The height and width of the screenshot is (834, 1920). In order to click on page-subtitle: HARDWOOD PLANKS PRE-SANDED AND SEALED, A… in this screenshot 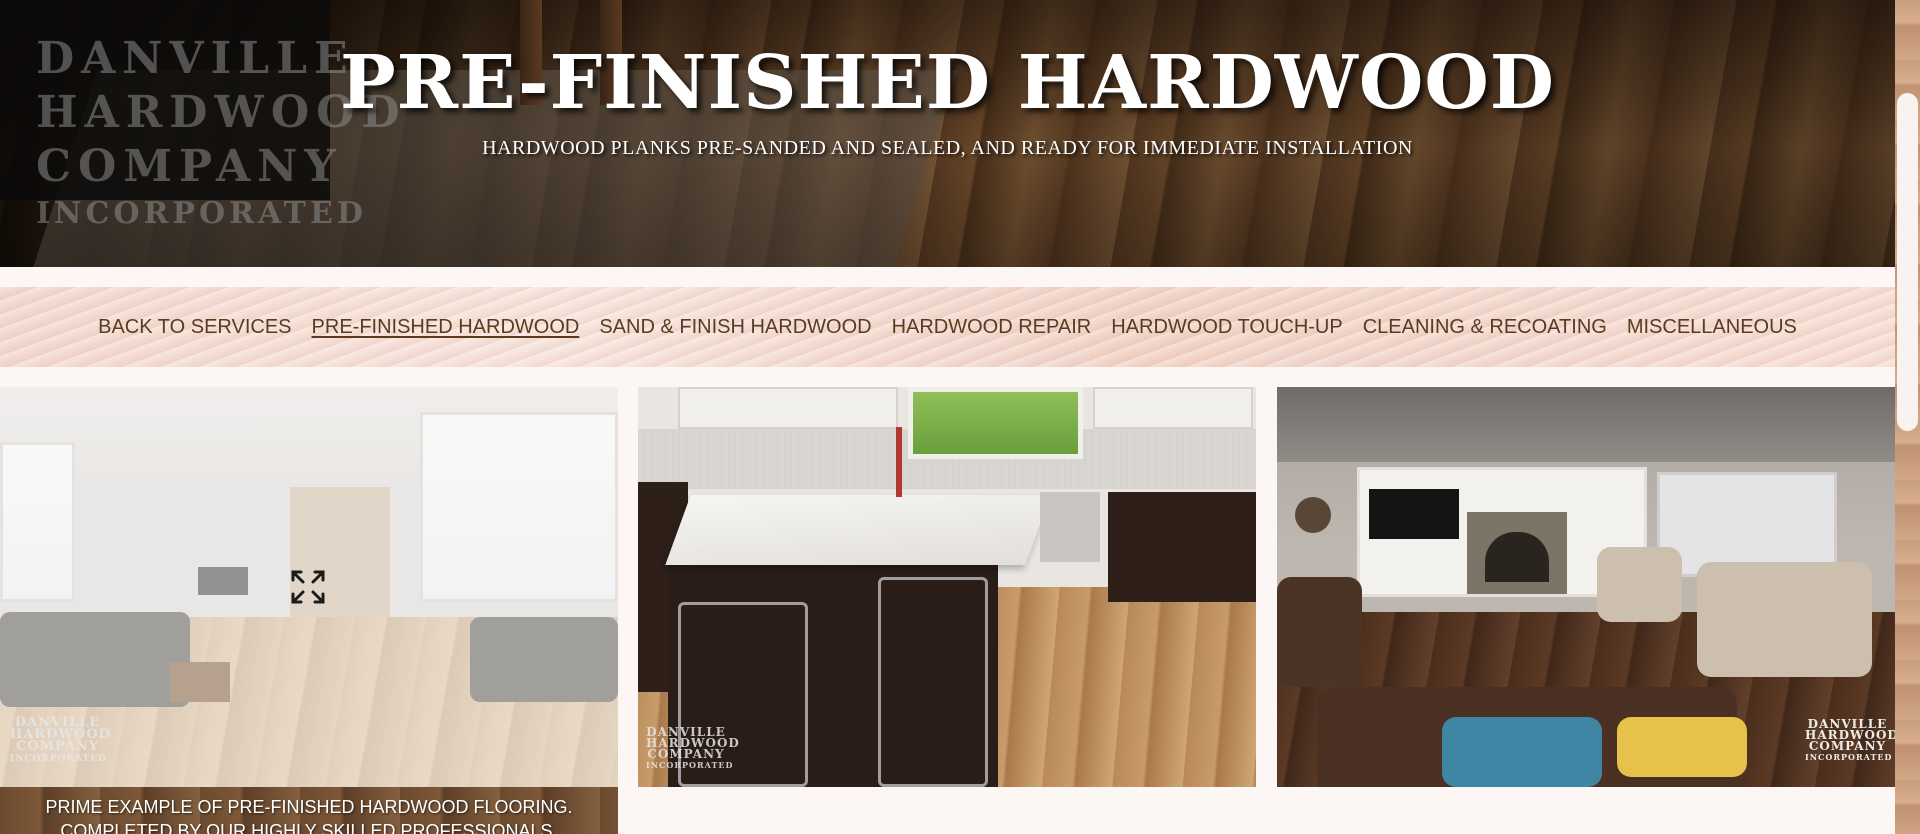, I will do `click(947, 148)`.